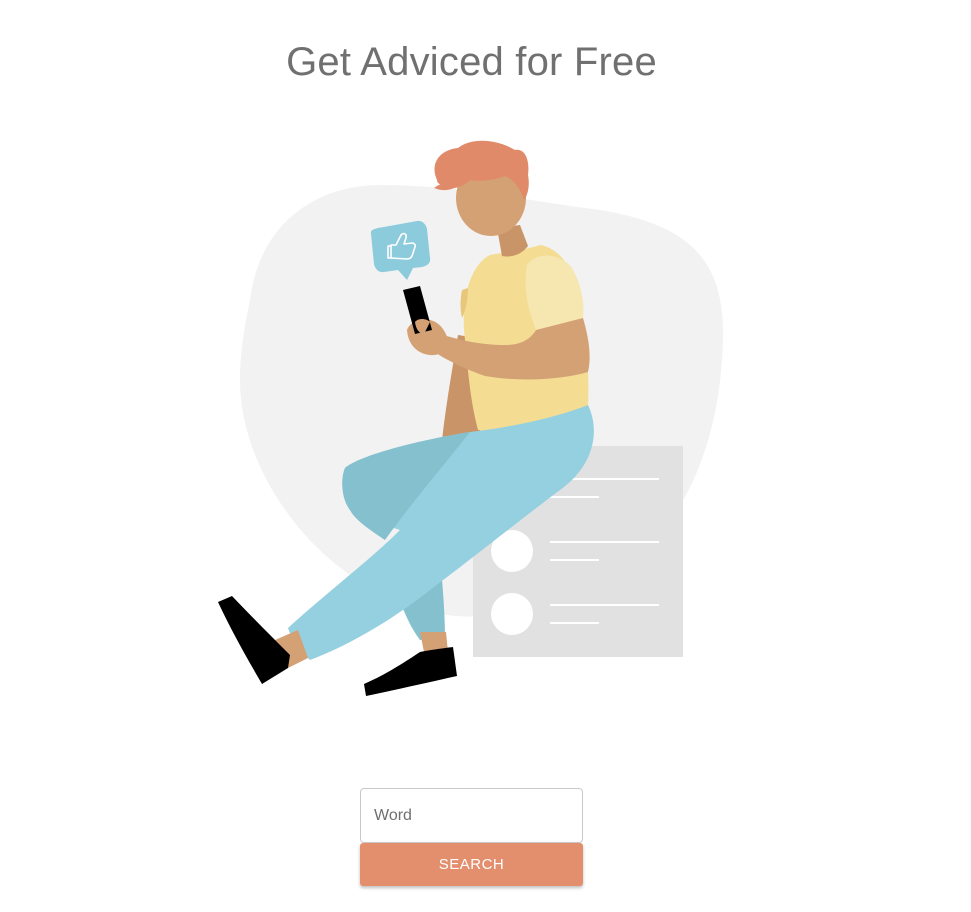 The image size is (971, 912). What do you see at coordinates (471, 815) in the screenshot?
I see `search-input` at bounding box center [471, 815].